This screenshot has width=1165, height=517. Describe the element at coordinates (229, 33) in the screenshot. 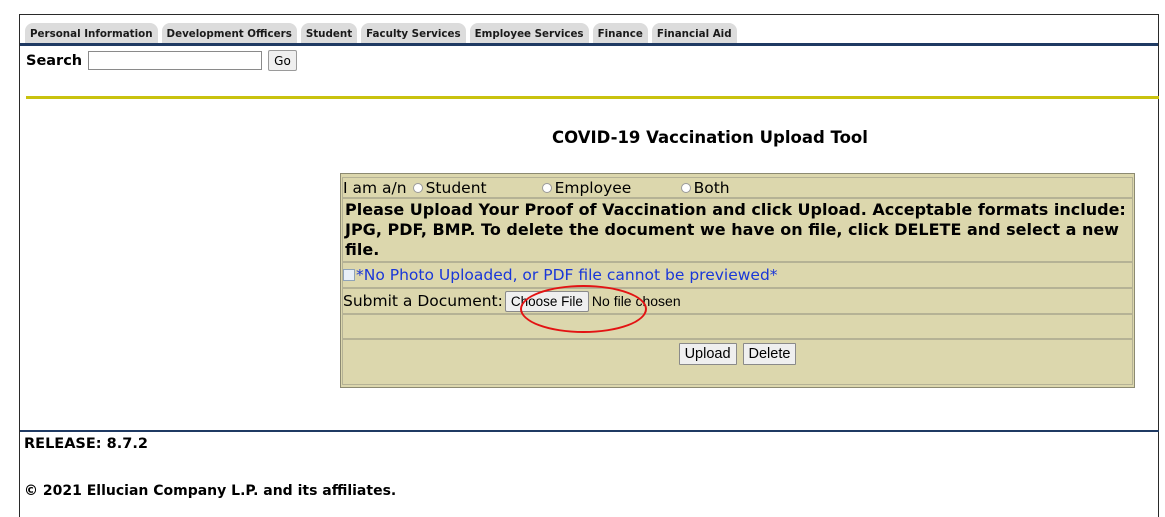

I see `tab-development-officers: Development Officers` at that location.